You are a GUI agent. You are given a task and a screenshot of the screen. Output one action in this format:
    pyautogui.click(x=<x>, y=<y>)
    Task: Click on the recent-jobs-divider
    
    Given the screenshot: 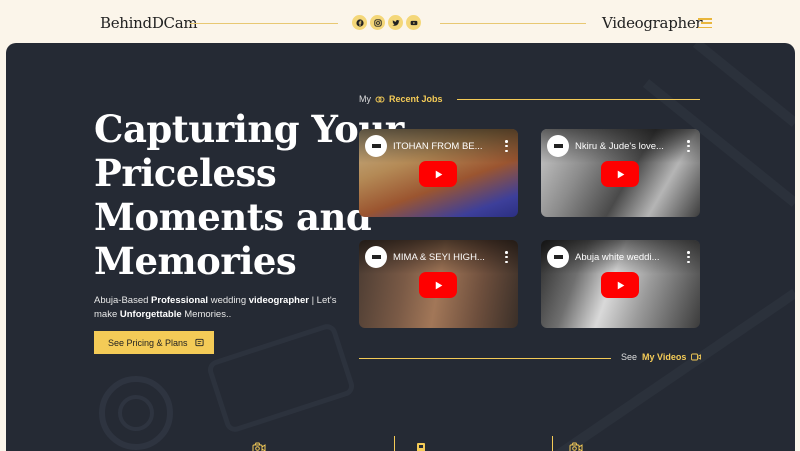 What is the action you would take?
    pyautogui.click(x=578, y=99)
    